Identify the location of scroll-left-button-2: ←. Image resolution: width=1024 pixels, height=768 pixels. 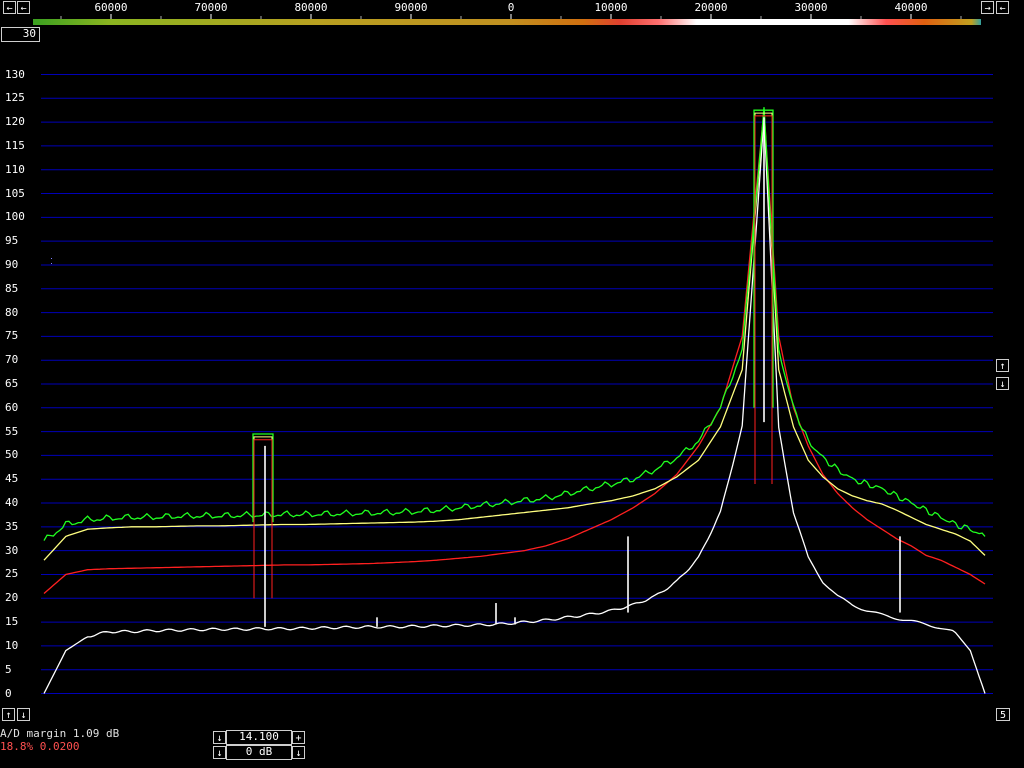
(23, 7).